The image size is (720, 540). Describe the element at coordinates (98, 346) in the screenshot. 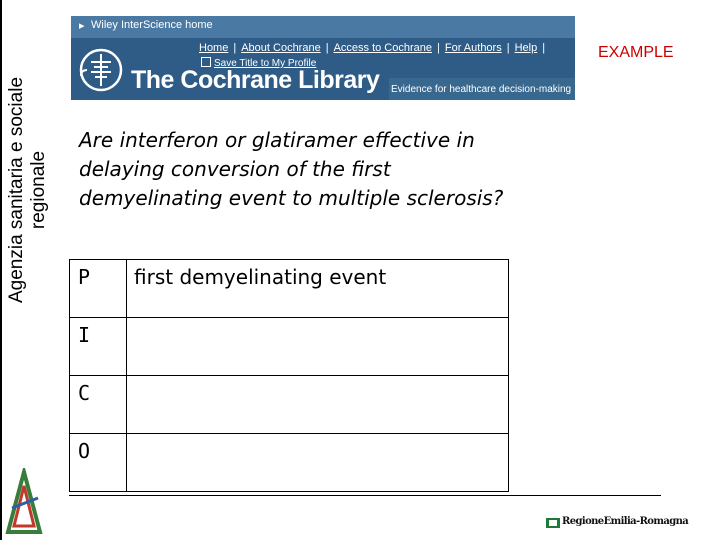

I see `pico-letter-cell: I` at that location.